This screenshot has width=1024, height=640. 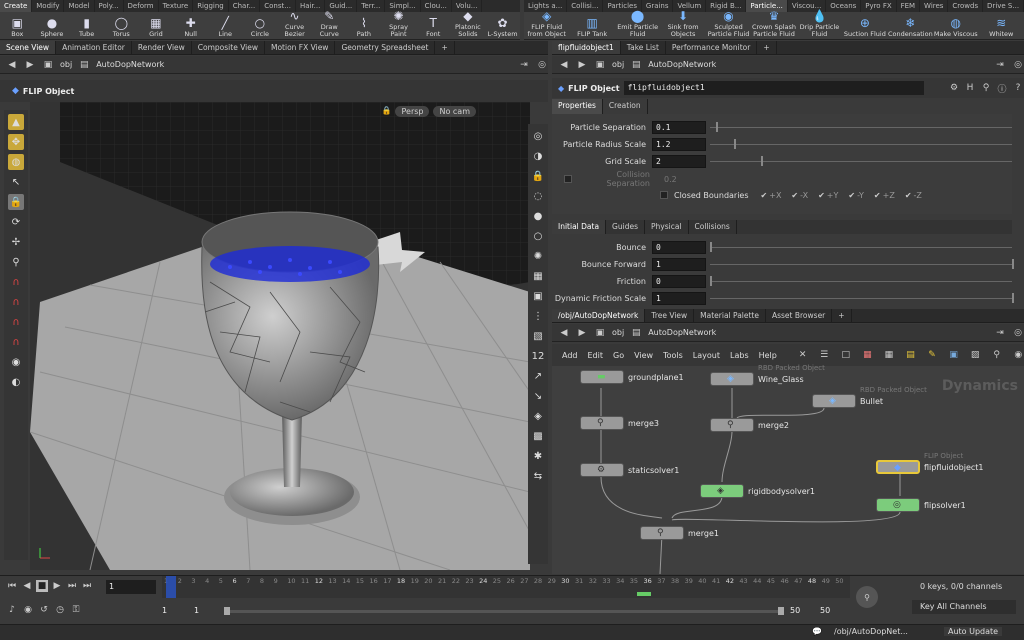 I want to click on pointer-icon: ↖, so click(x=16, y=182).